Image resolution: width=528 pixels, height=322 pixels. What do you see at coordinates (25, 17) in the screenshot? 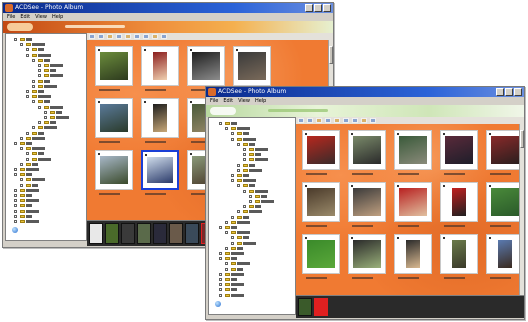
I see `menu-edit: Edit` at bounding box center [25, 17].